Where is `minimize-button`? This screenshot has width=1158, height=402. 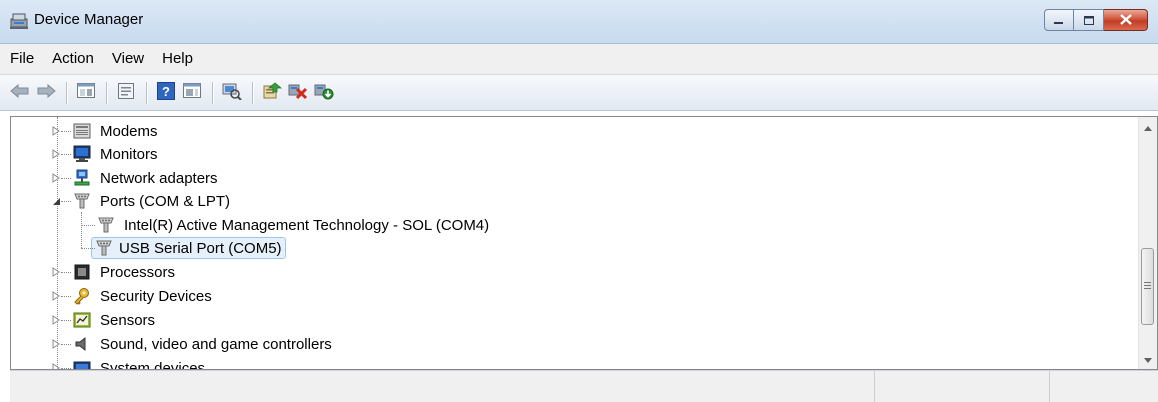 minimize-button is located at coordinates (1059, 20).